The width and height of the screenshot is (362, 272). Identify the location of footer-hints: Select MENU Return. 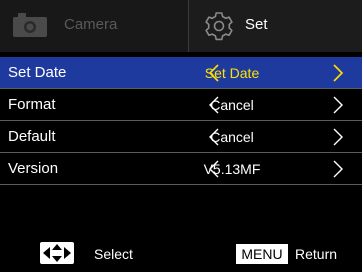
(181, 254).